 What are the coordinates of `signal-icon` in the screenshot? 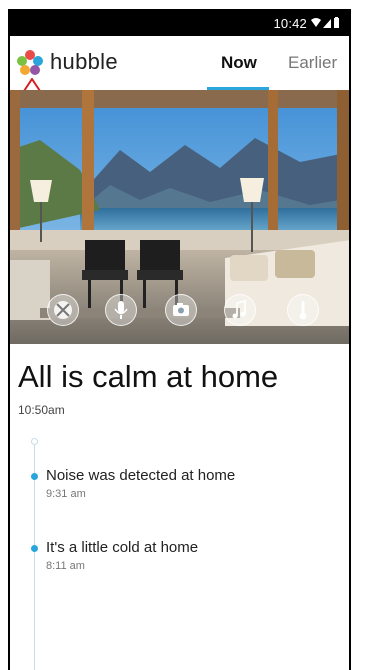 It's located at (327, 23).